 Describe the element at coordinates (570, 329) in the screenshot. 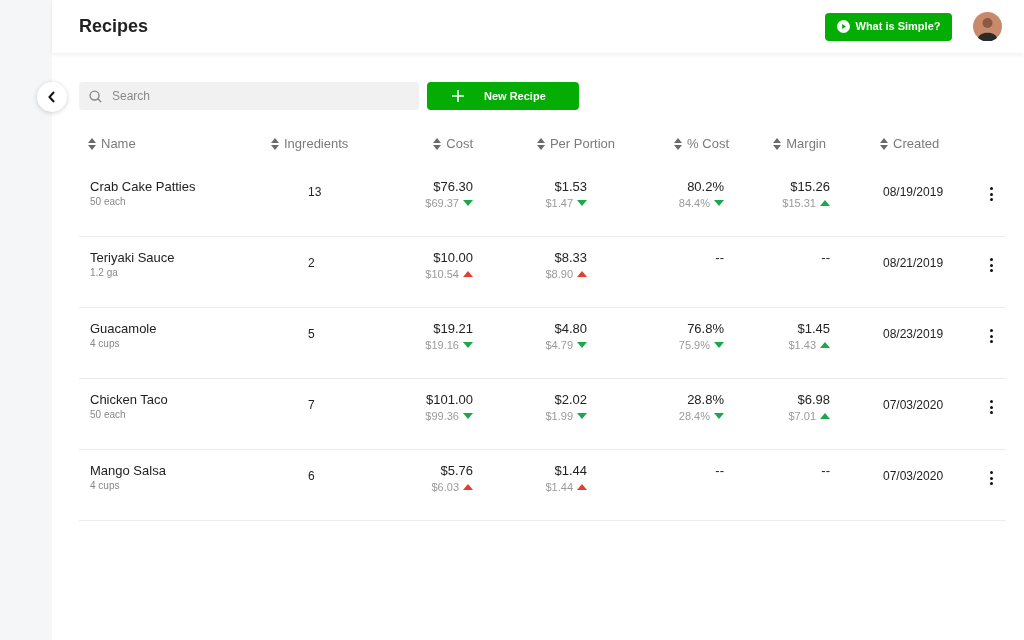

I see `value-text: $4.80` at that location.